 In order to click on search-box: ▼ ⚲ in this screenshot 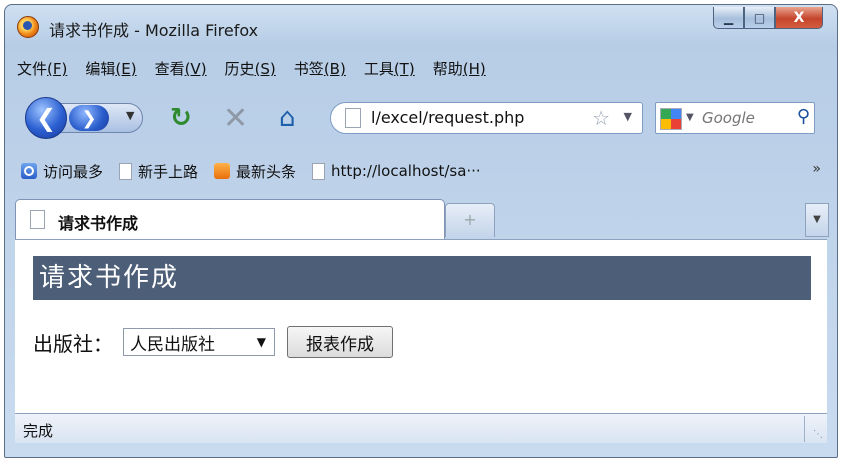, I will do `click(735, 118)`.